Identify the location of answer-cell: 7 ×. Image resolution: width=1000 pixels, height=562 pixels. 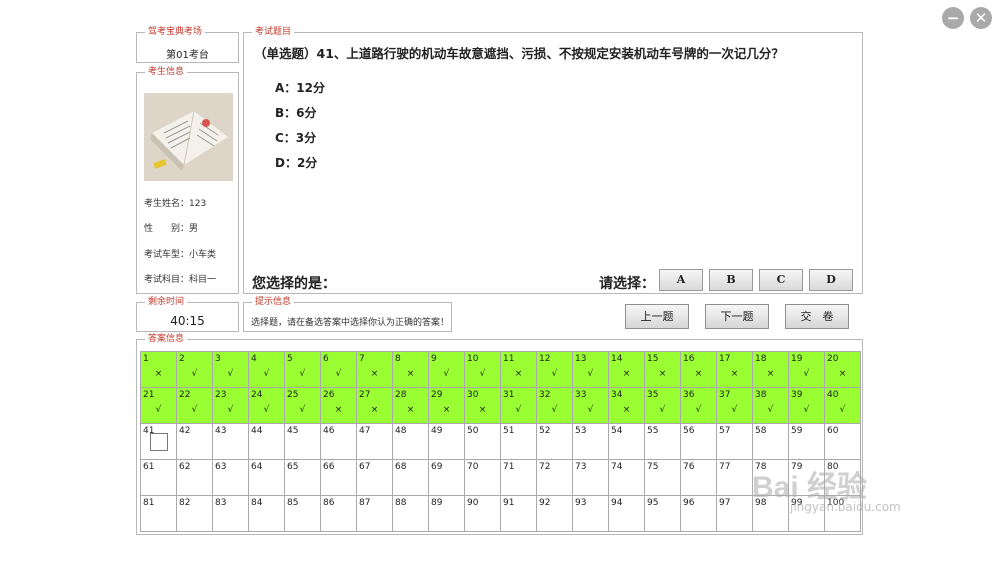
(374, 369).